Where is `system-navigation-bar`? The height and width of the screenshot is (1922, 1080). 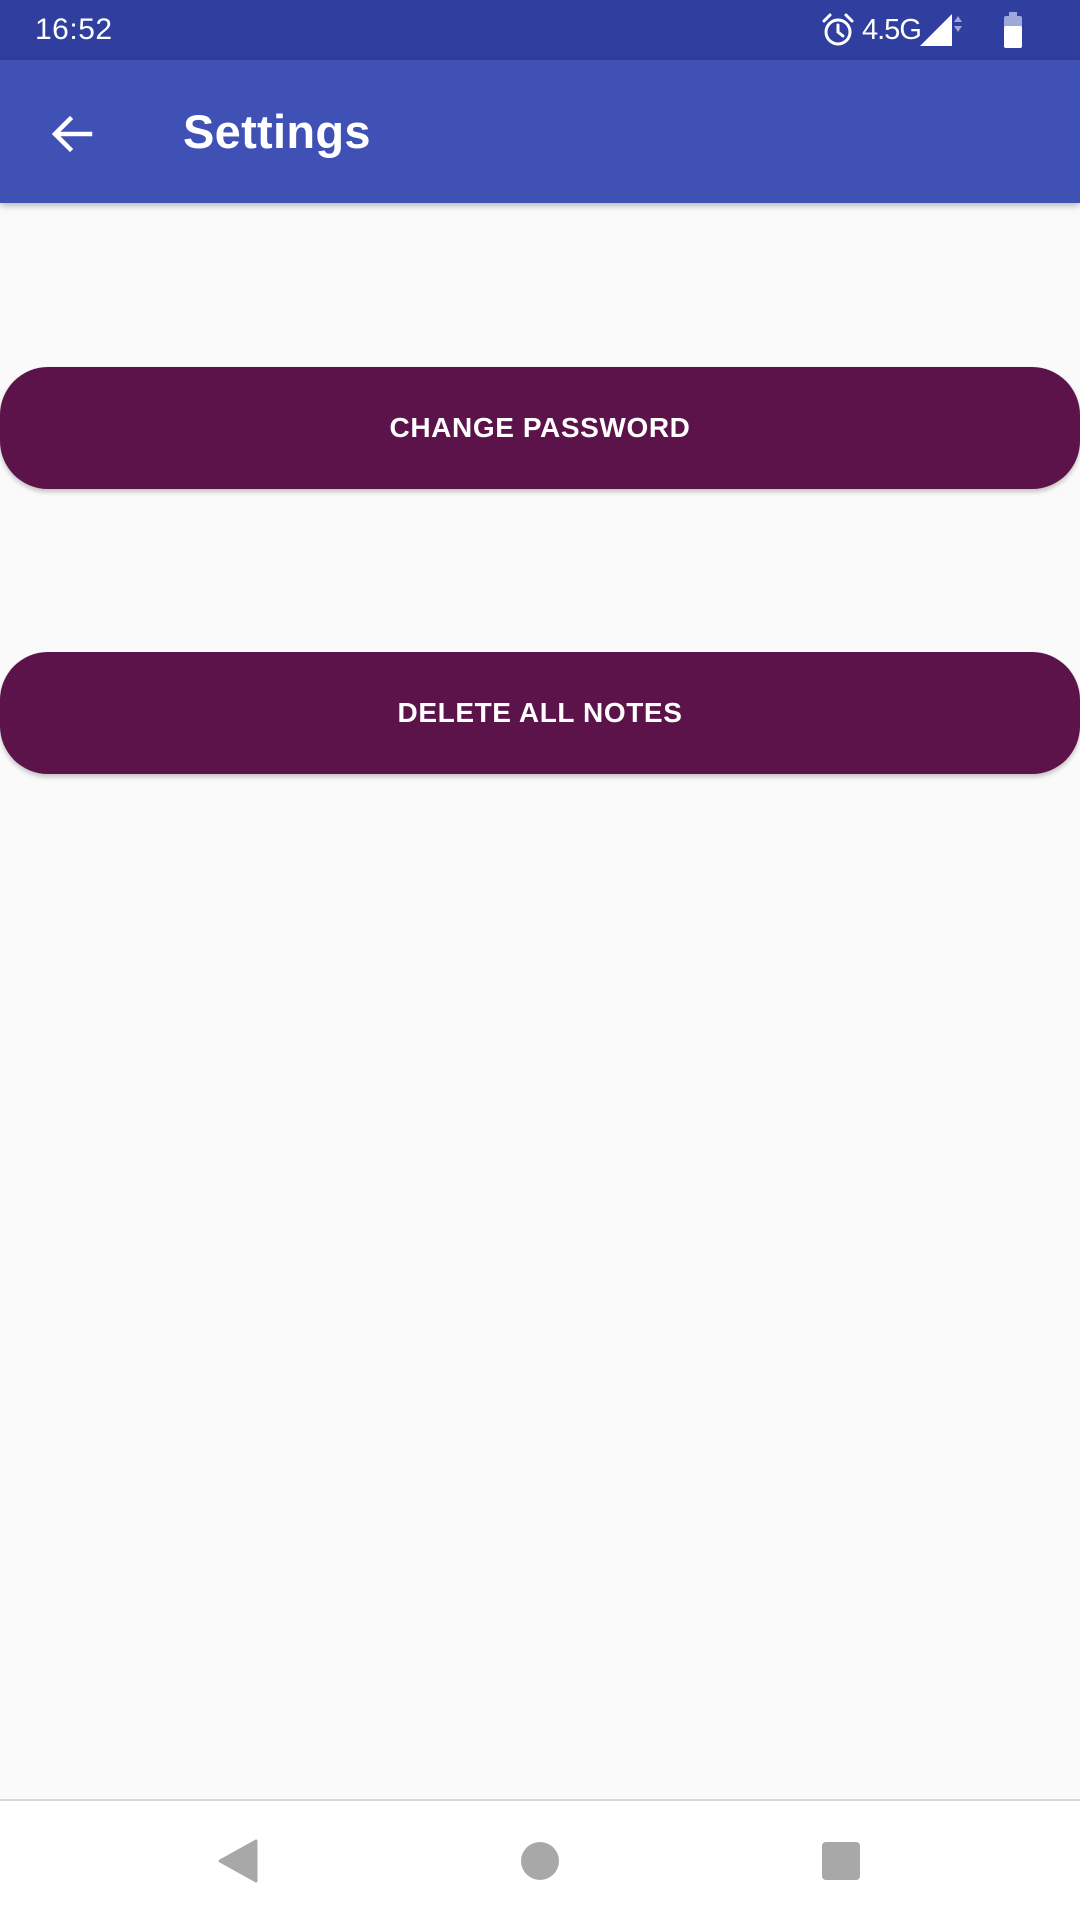 system-navigation-bar is located at coordinates (540, 1860).